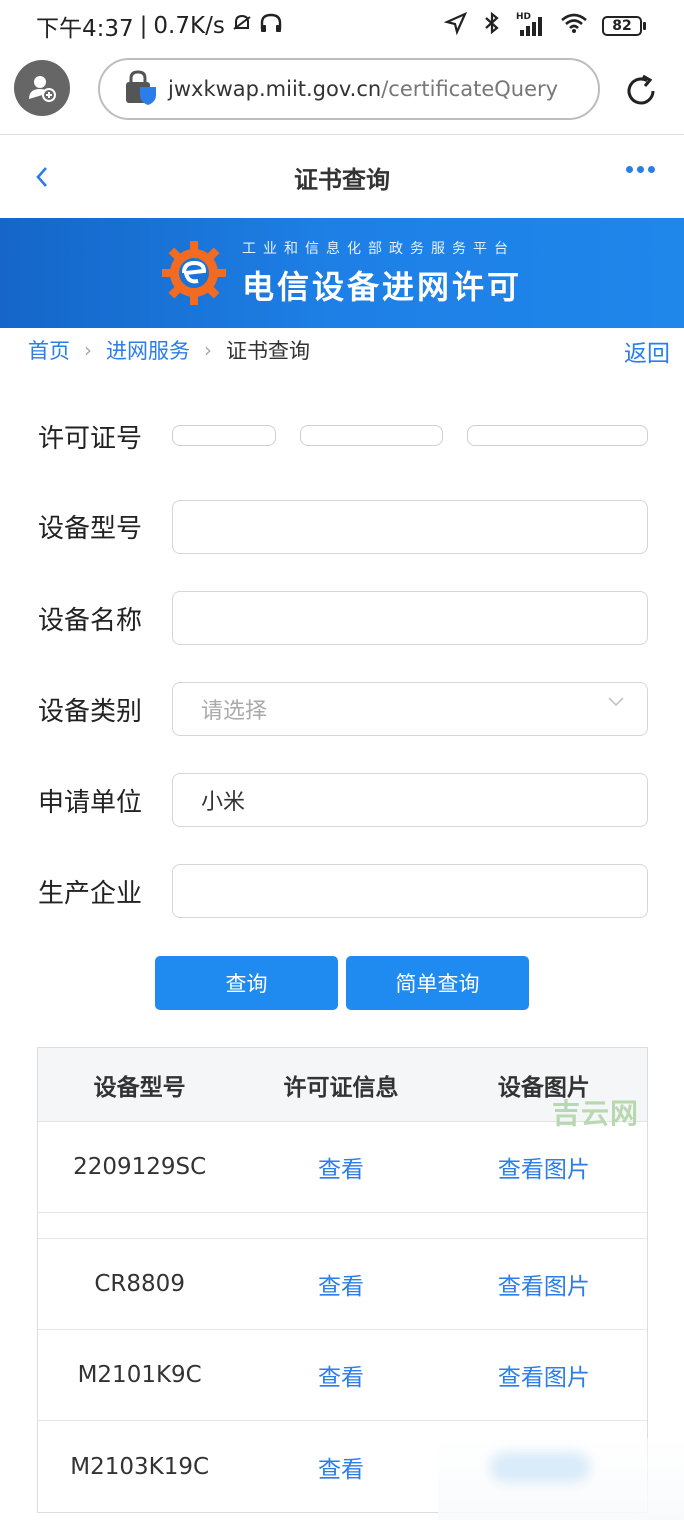 This screenshot has width=684, height=1520. Describe the element at coordinates (410, 527) in the screenshot. I see `device-model-input` at that location.